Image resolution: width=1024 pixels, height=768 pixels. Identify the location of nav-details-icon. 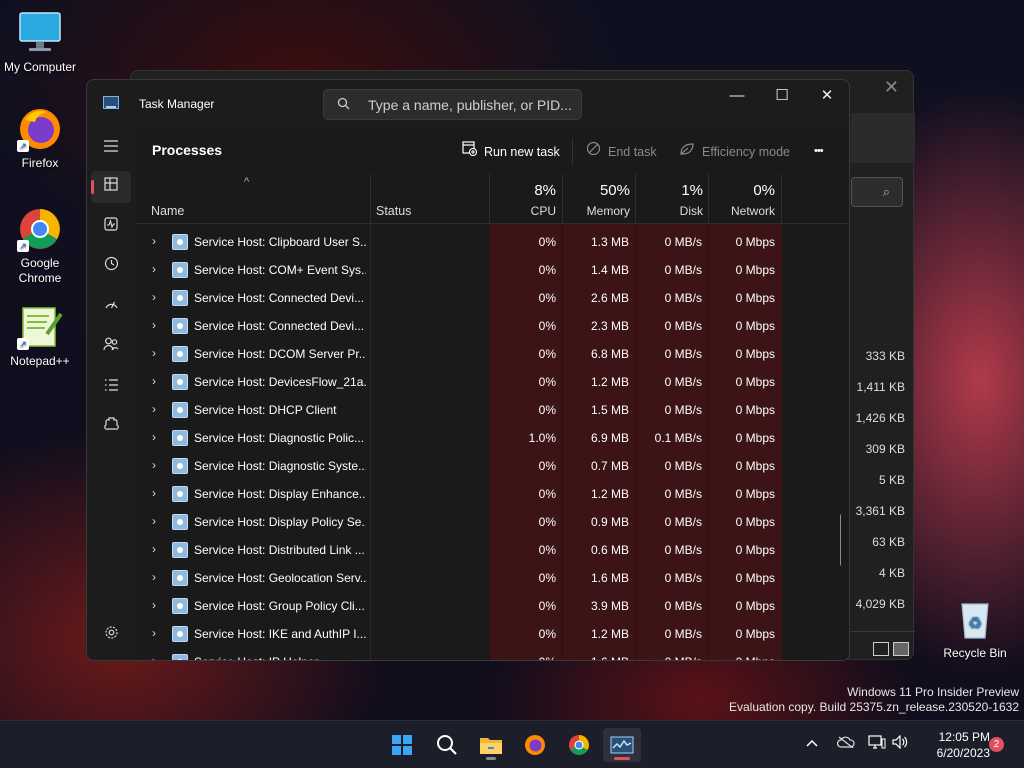
(111, 387).